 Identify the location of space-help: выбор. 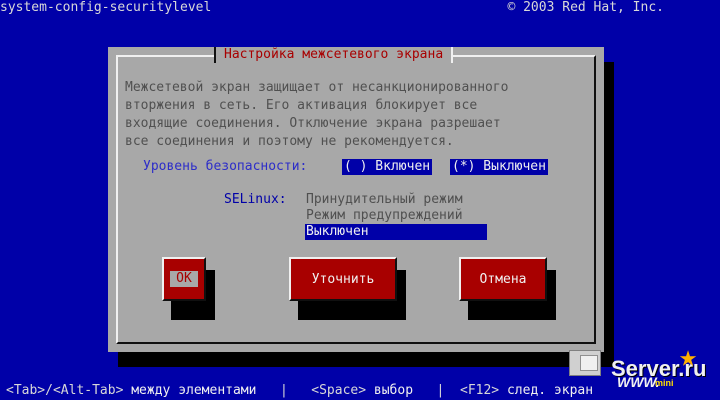
(393, 390).